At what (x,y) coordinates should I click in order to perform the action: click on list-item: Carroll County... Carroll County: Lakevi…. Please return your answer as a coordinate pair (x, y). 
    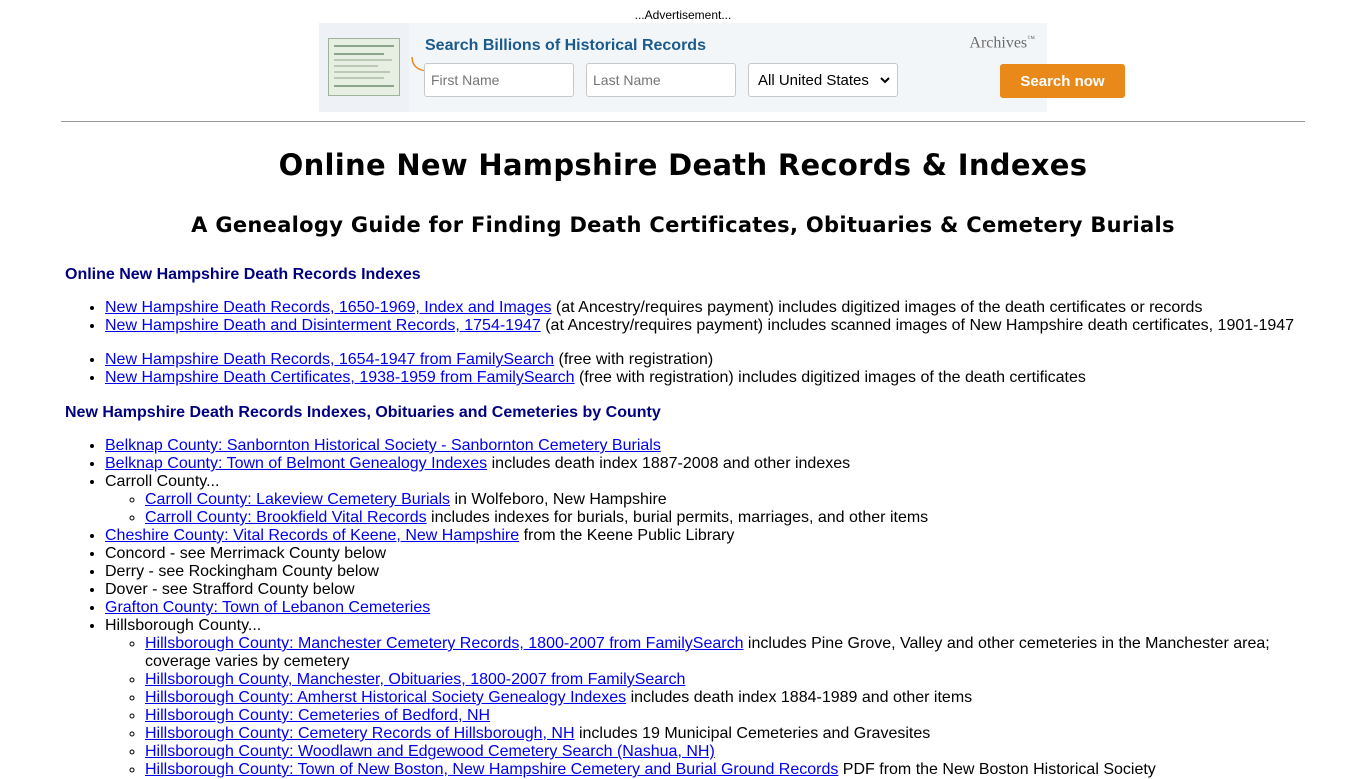
    Looking at the image, I should click on (705, 500).